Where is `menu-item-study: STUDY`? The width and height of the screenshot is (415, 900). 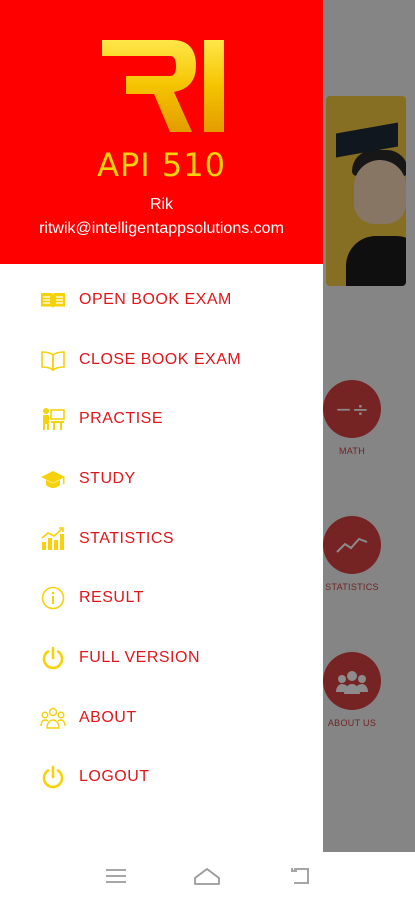
menu-item-study: STUDY is located at coordinates (161, 479).